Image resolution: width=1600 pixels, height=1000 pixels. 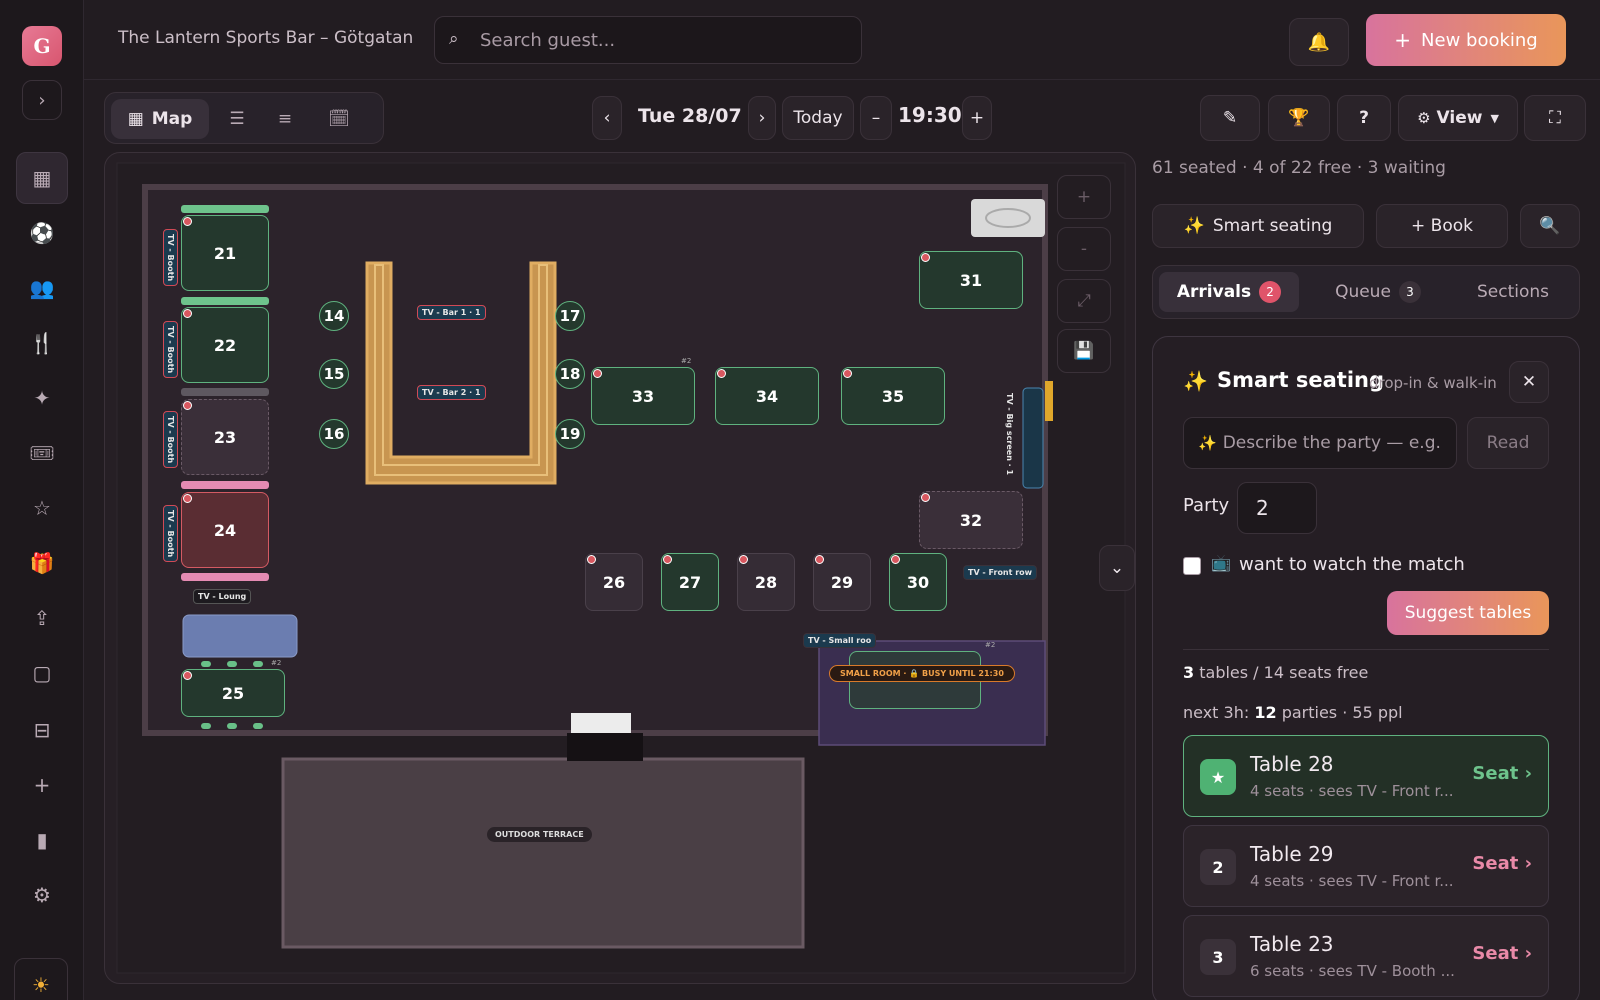 What do you see at coordinates (42, 343) in the screenshot?
I see `menu-icon: 🍴` at bounding box center [42, 343].